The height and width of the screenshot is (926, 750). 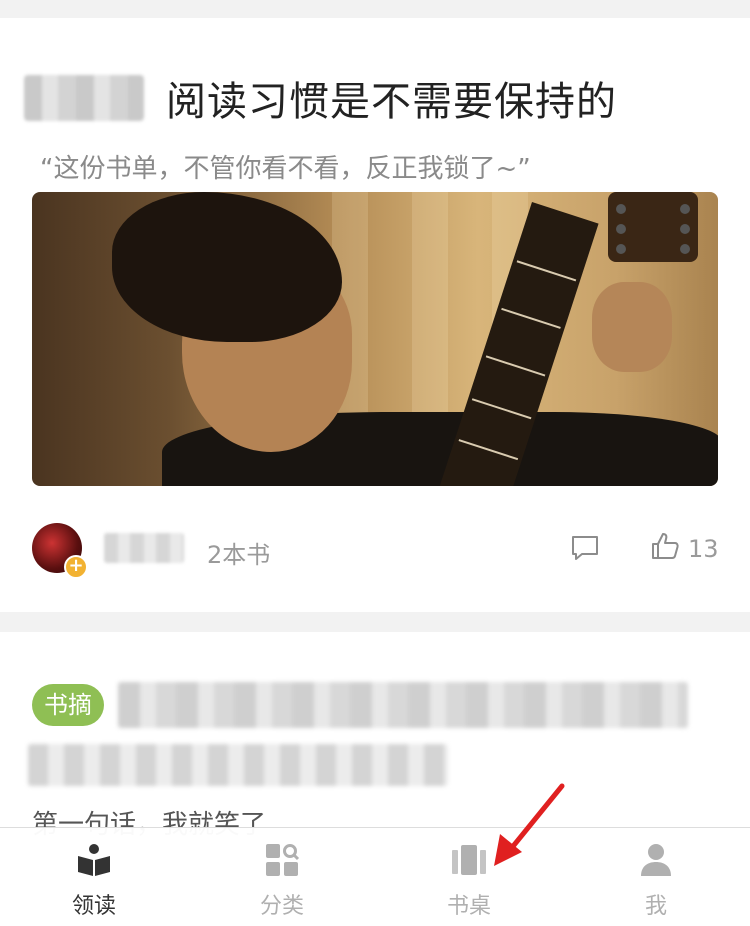 I want to click on tab-label: 书桌, so click(x=468, y=906).